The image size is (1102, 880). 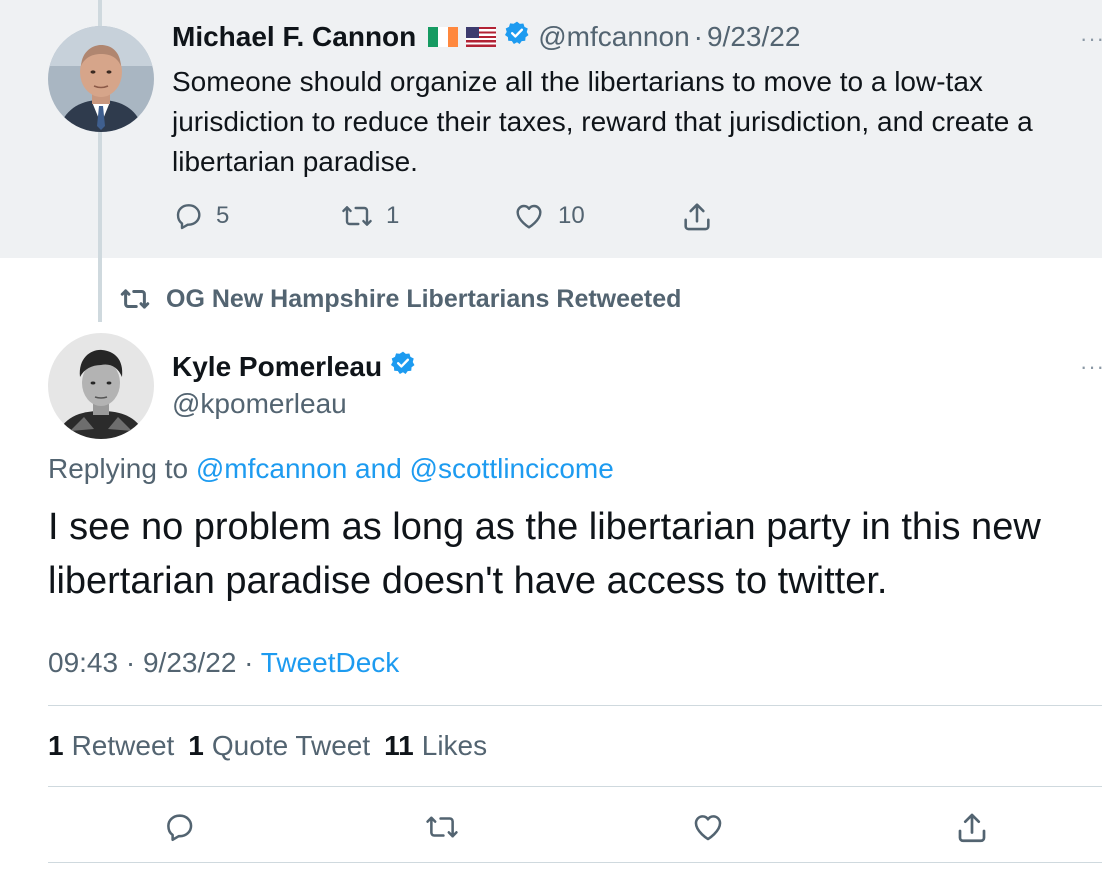 What do you see at coordinates (100, 290) in the screenshot?
I see `thread-line-connector` at bounding box center [100, 290].